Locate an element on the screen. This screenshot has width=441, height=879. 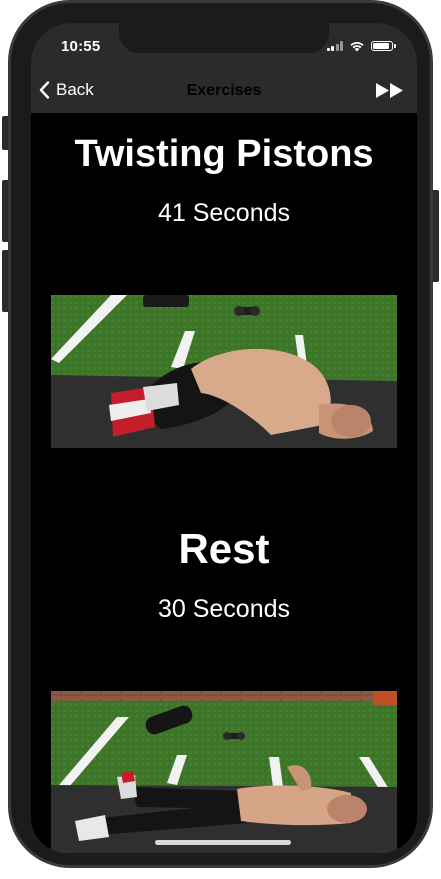
fast-forward-icon is located at coordinates (389, 90).